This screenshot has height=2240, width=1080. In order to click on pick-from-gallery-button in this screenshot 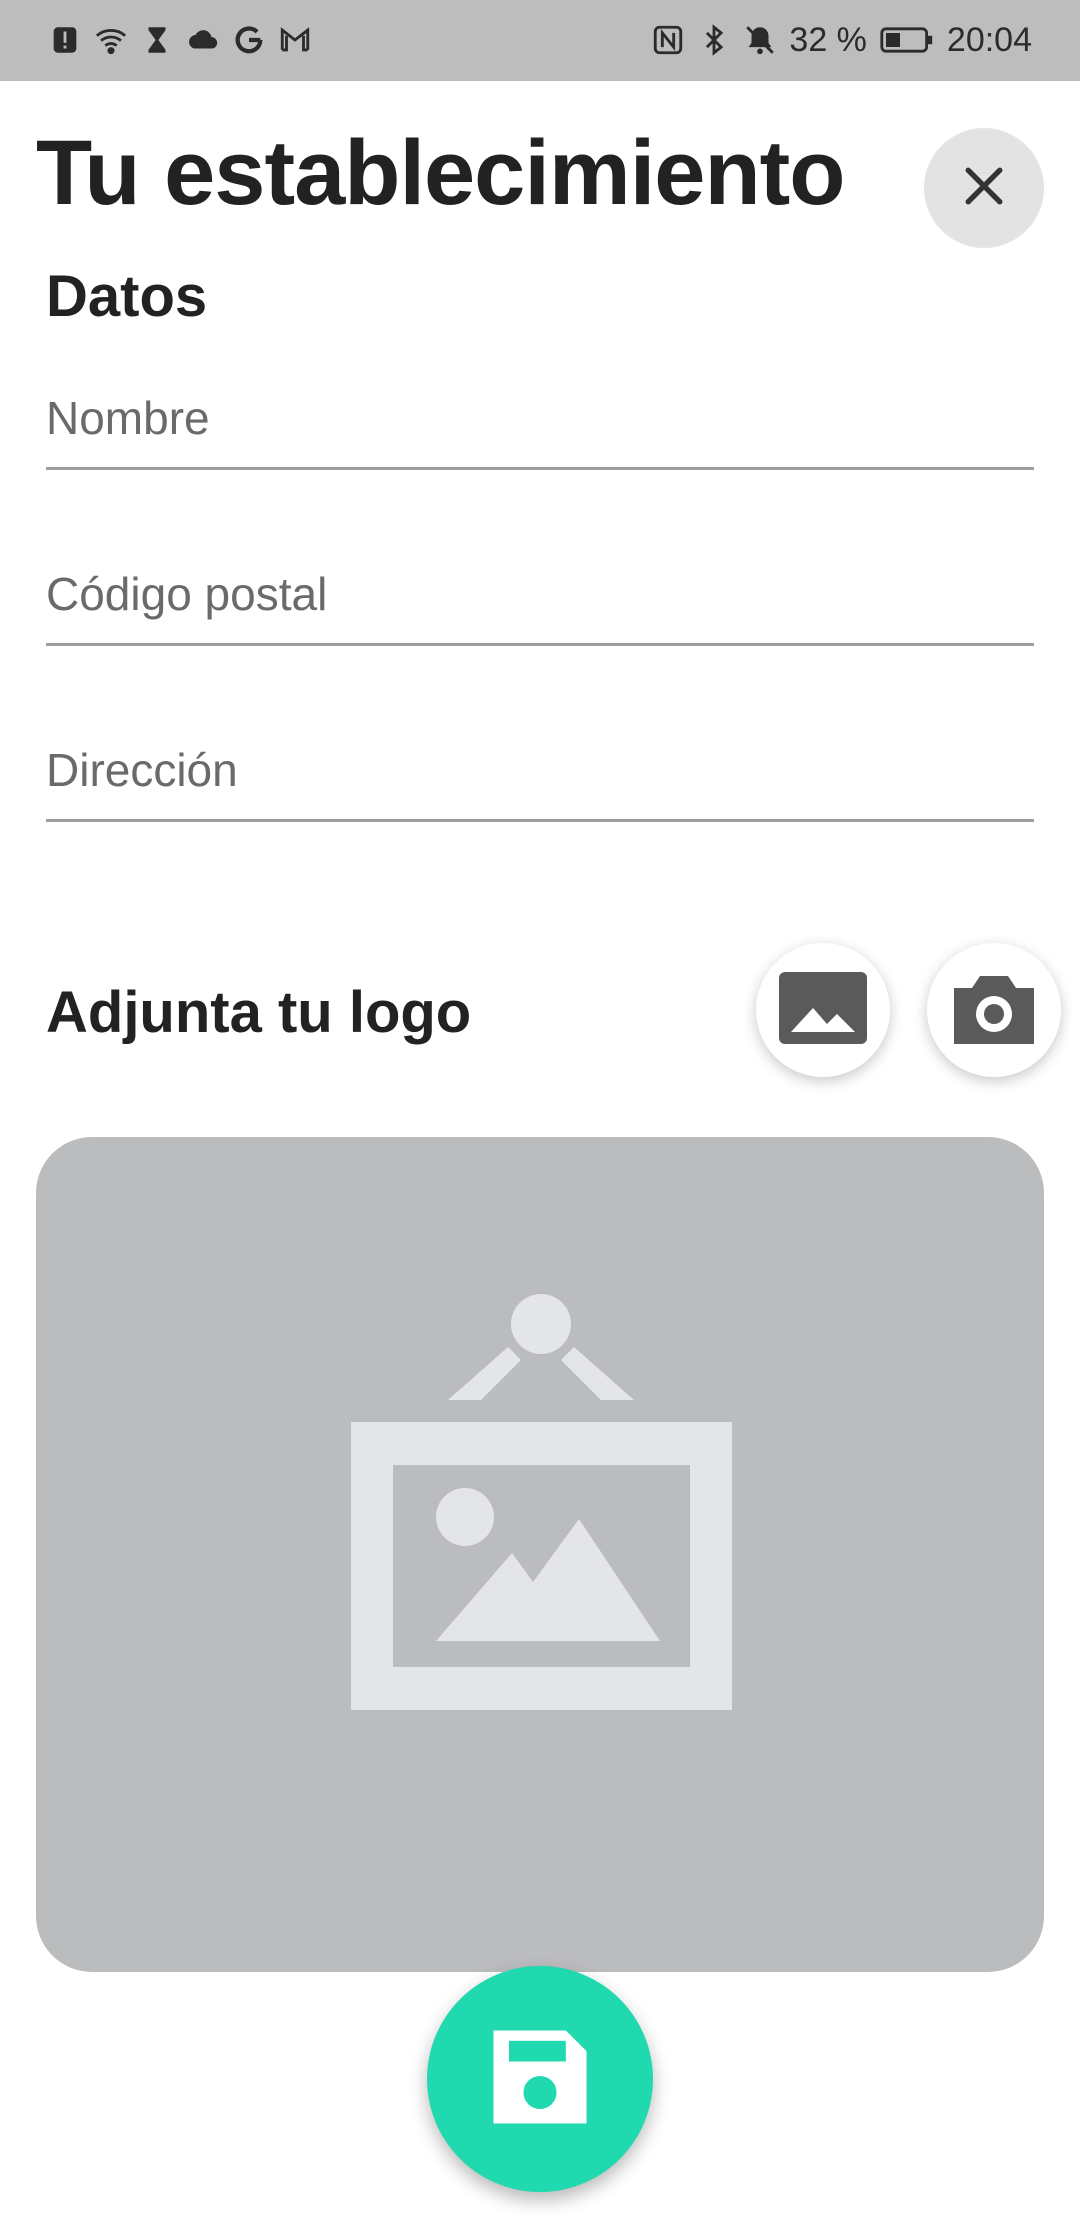, I will do `click(823, 1010)`.